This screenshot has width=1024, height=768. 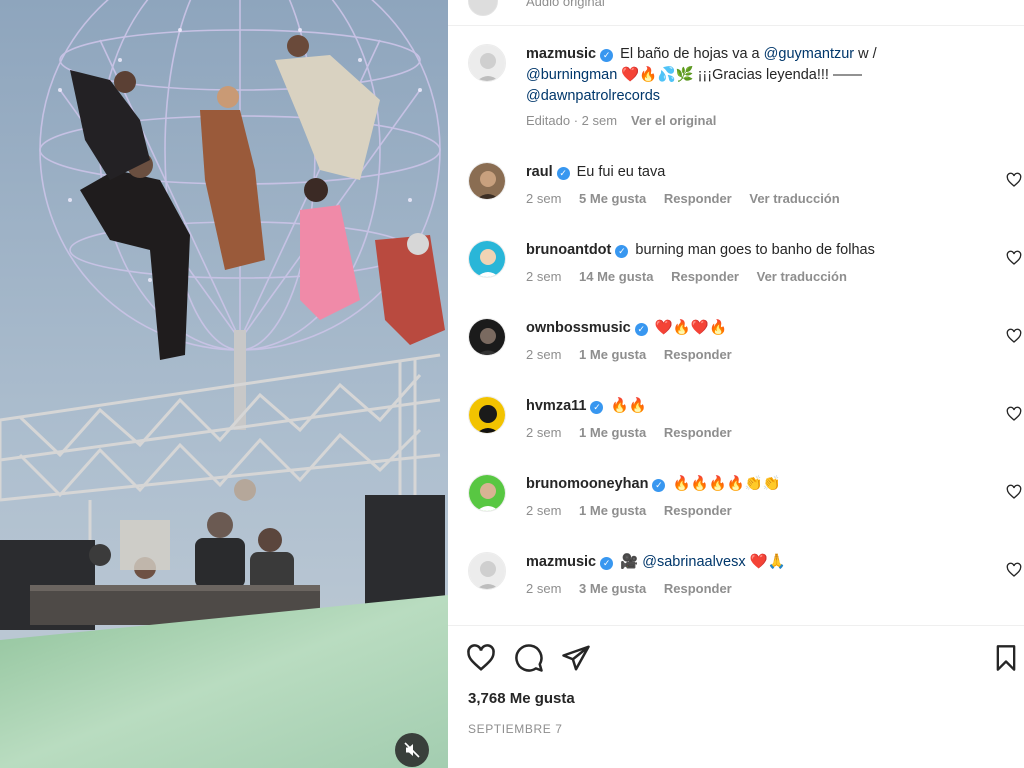 What do you see at coordinates (587, 484) in the screenshot?
I see `comment-username: brunomooneyhan` at bounding box center [587, 484].